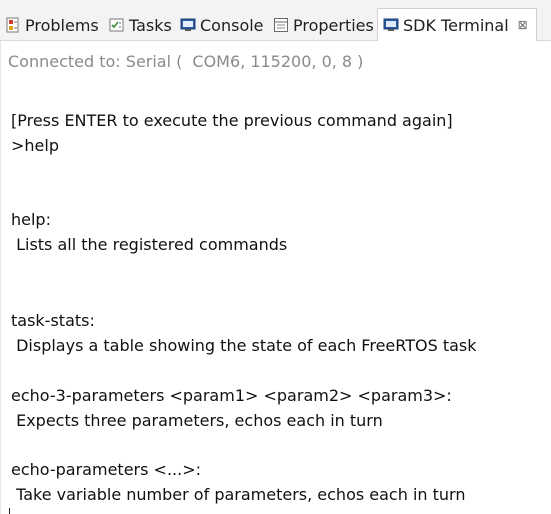 This screenshot has width=551, height=514. Describe the element at coordinates (523, 25) in the screenshot. I see `close-tab-icon: ⊠` at that location.